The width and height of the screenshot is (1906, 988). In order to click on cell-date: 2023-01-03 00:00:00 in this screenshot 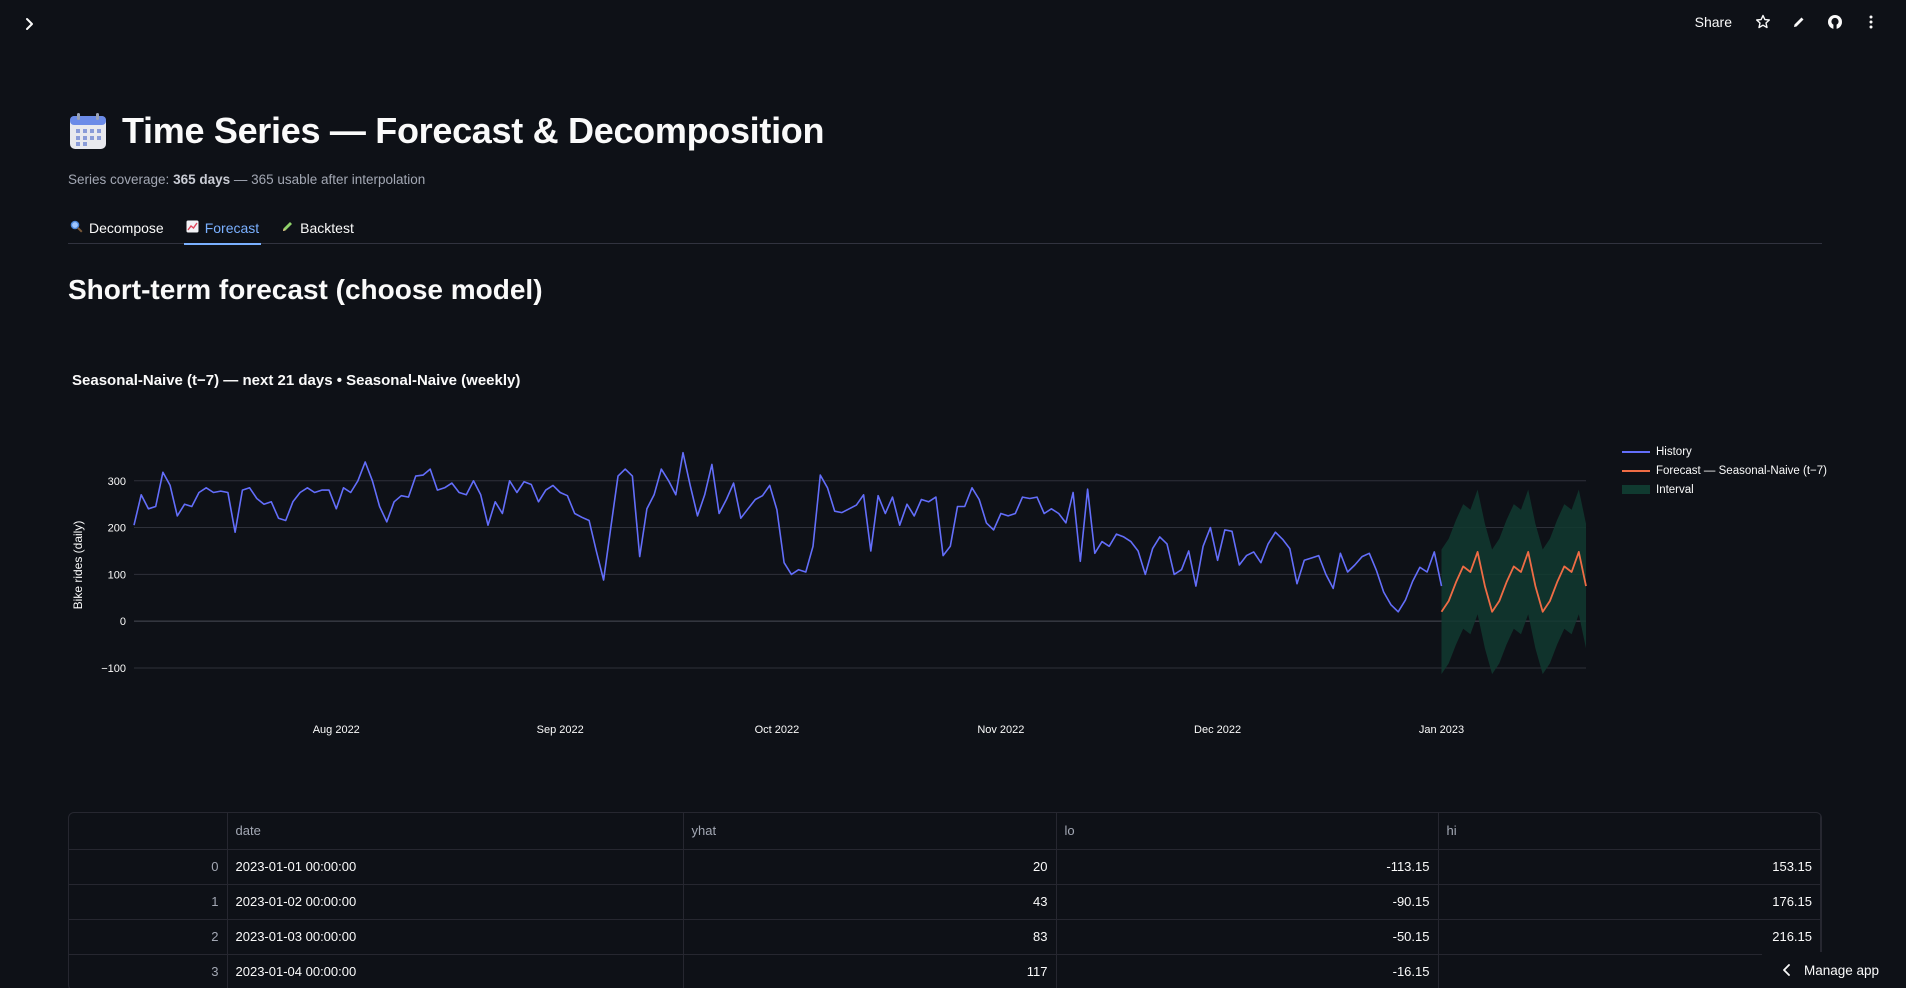, I will do `click(455, 937)`.